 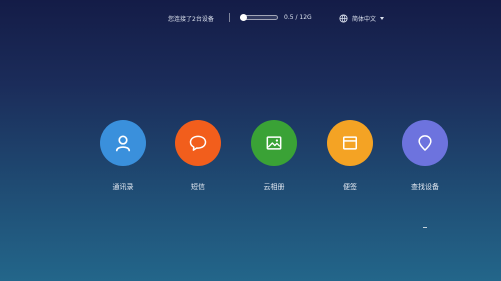 What do you see at coordinates (191, 19) in the screenshot?
I see `device-connection-status: 您连接了2台设备` at bounding box center [191, 19].